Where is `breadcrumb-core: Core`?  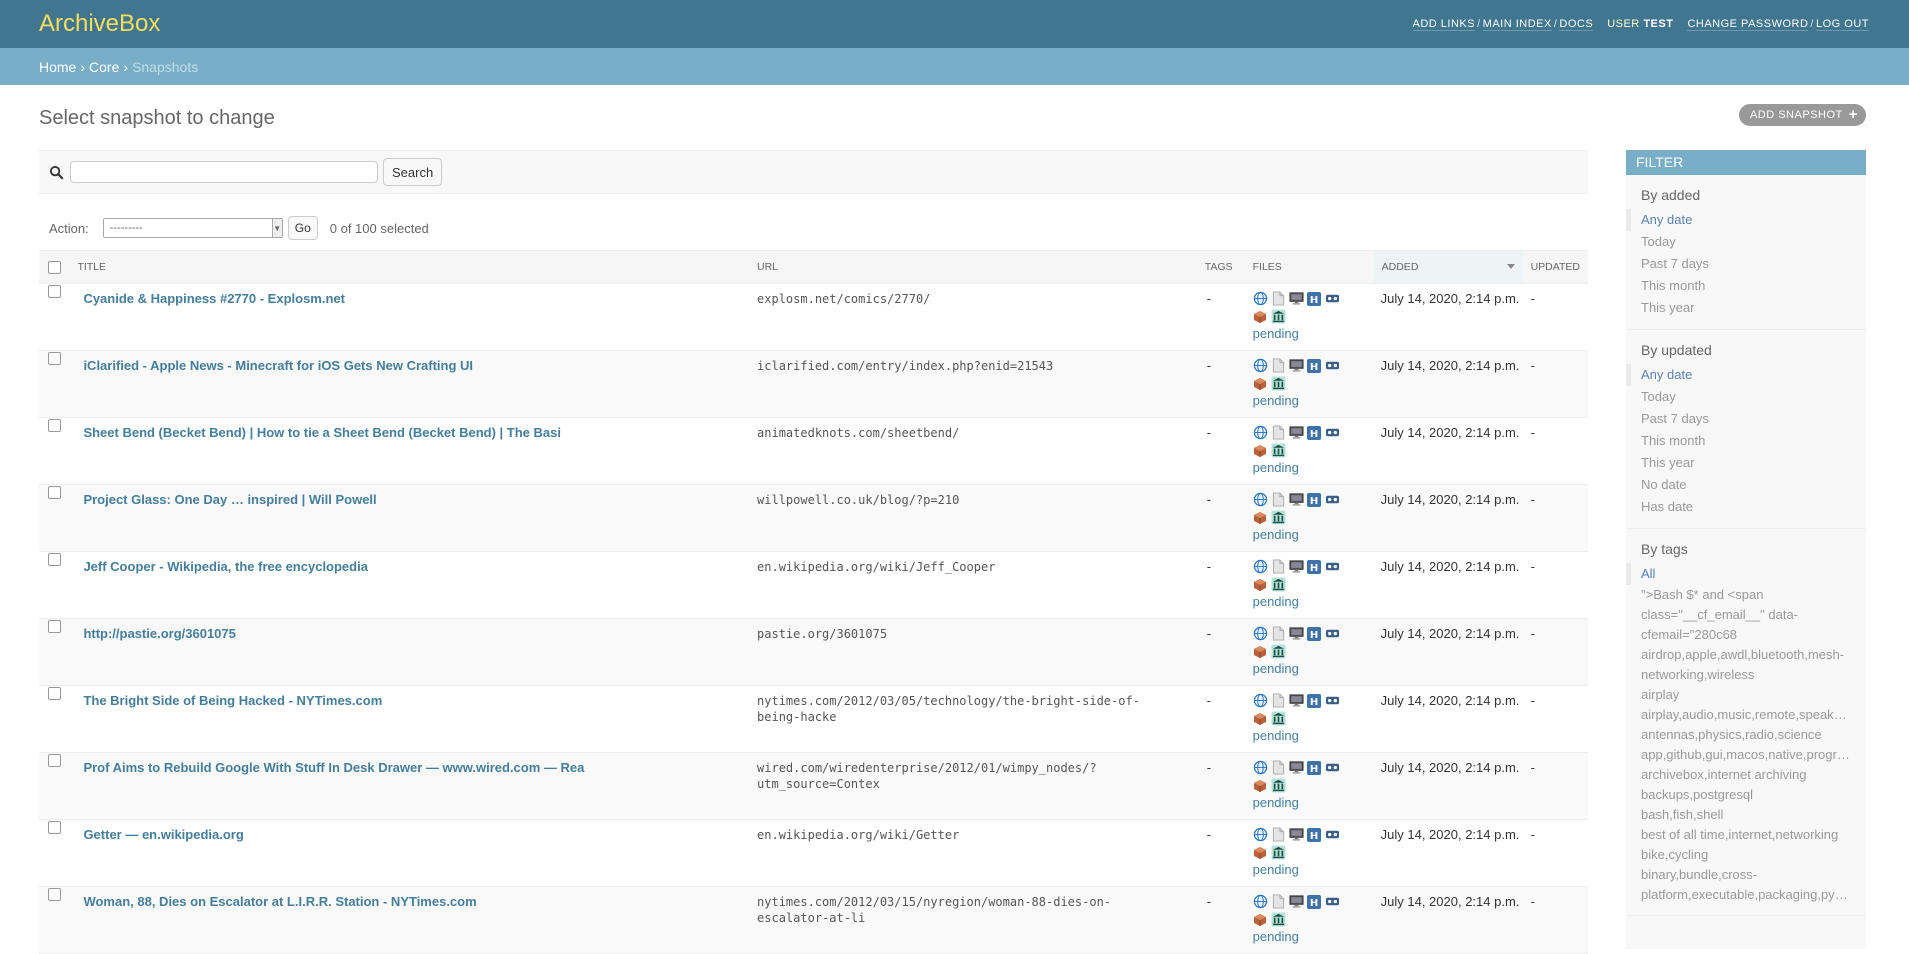
breadcrumb-core: Core is located at coordinates (104, 67).